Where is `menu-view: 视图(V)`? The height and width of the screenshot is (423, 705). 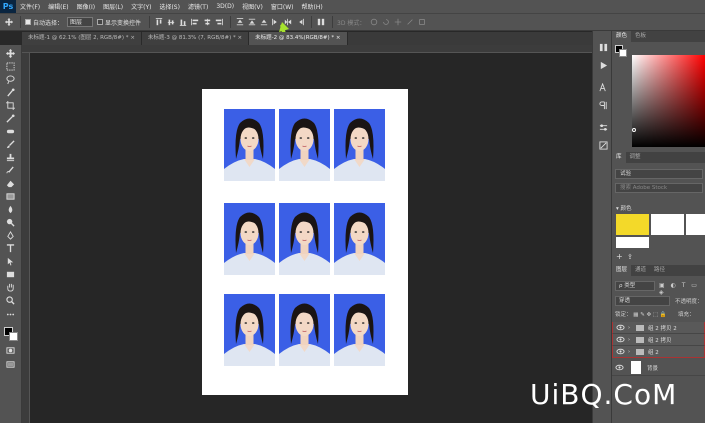 menu-view: 视图(V) is located at coordinates (252, 6).